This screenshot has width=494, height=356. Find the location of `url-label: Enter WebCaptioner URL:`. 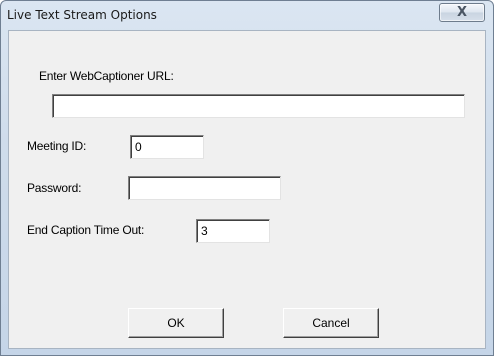

url-label: Enter WebCaptioner URL: is located at coordinates (106, 76).